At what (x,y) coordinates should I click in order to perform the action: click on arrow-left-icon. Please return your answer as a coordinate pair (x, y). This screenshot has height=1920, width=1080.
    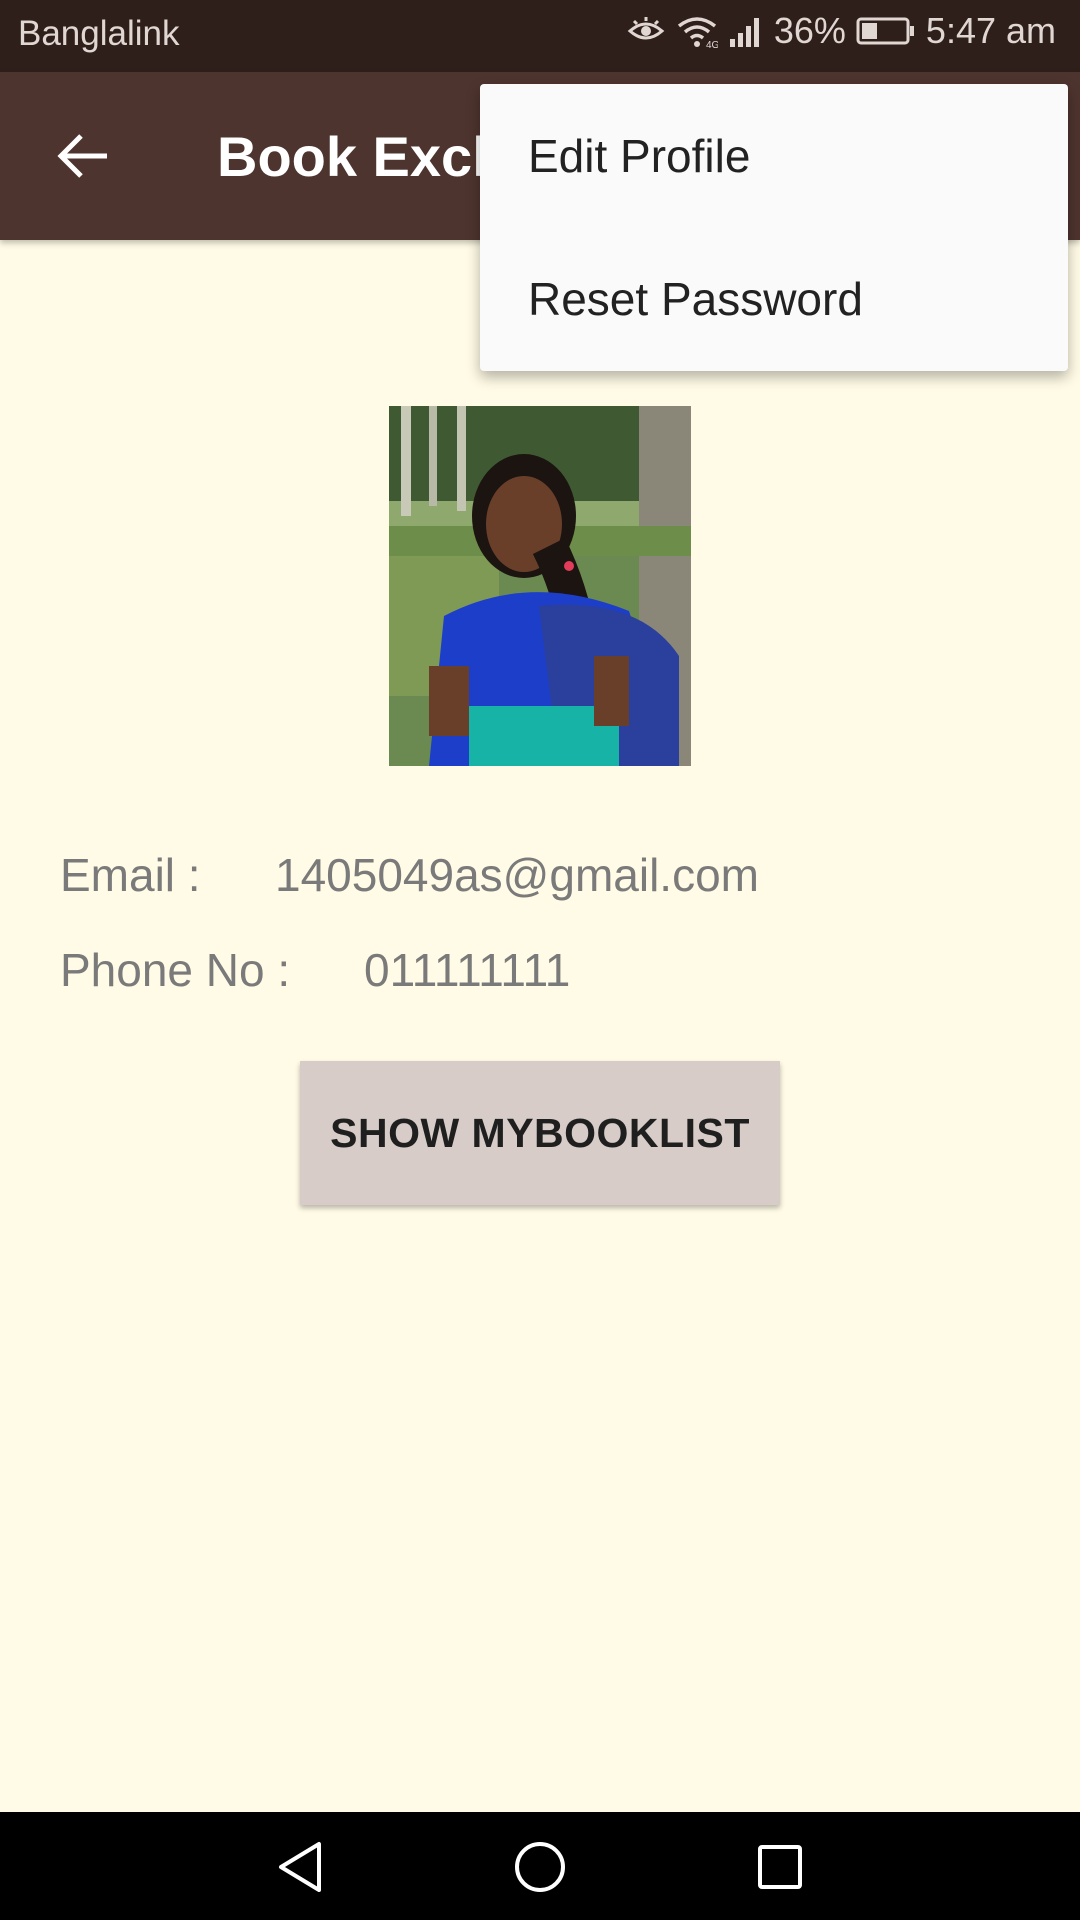
    Looking at the image, I should click on (82, 156).